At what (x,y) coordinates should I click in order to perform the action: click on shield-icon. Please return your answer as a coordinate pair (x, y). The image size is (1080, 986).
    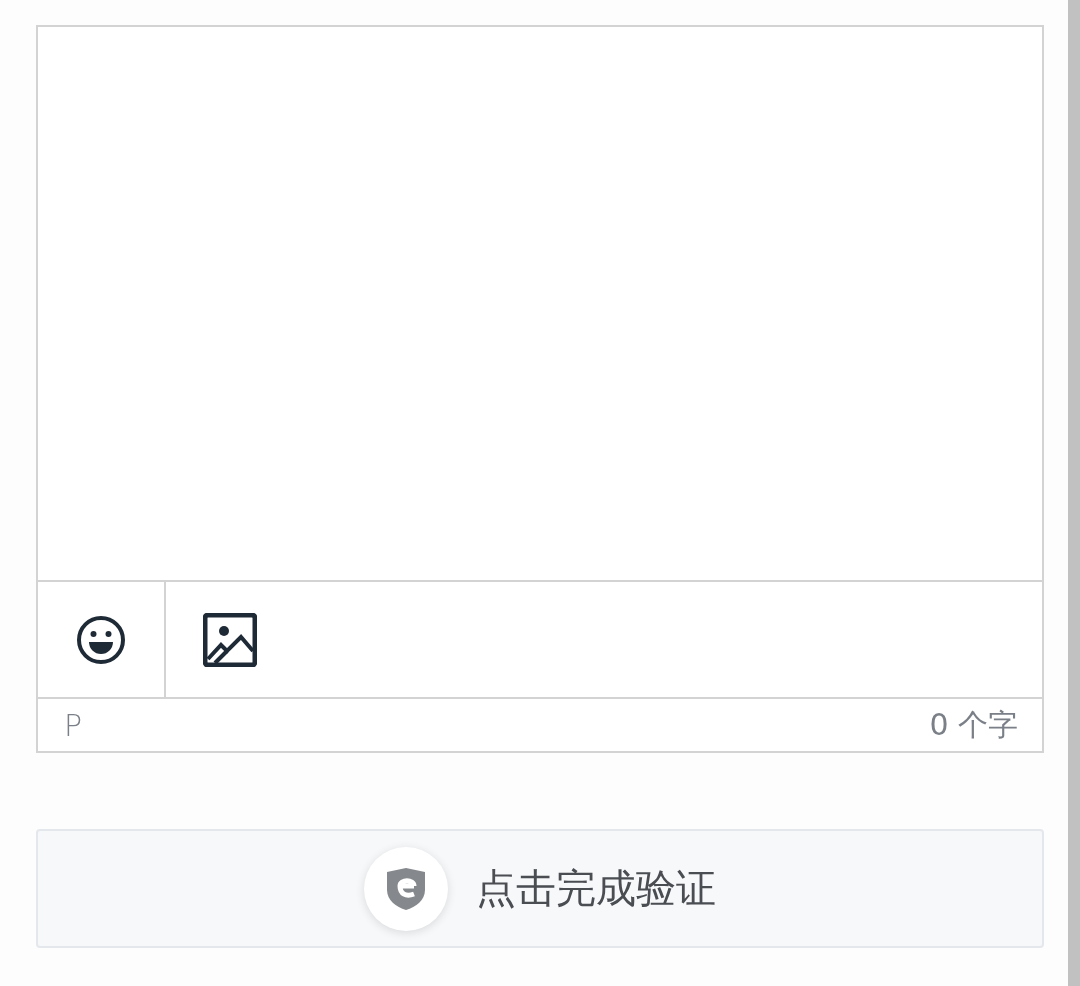
    Looking at the image, I should click on (406, 888).